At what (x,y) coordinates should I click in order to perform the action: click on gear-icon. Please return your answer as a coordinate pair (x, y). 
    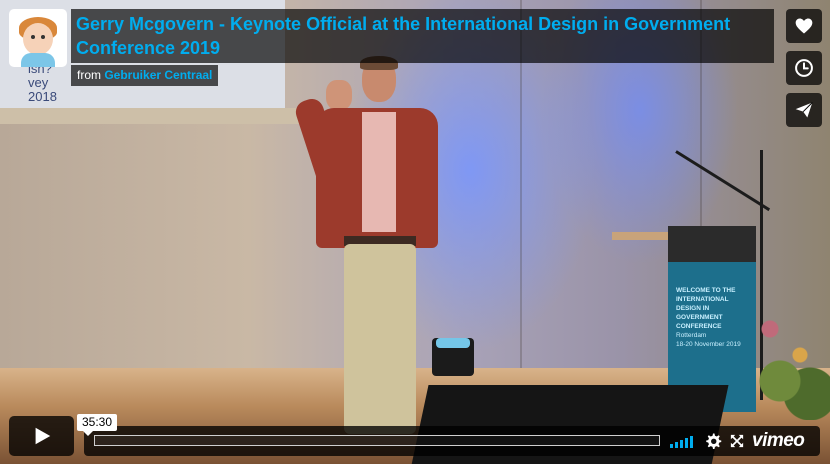
    Looking at the image, I should click on (713, 441).